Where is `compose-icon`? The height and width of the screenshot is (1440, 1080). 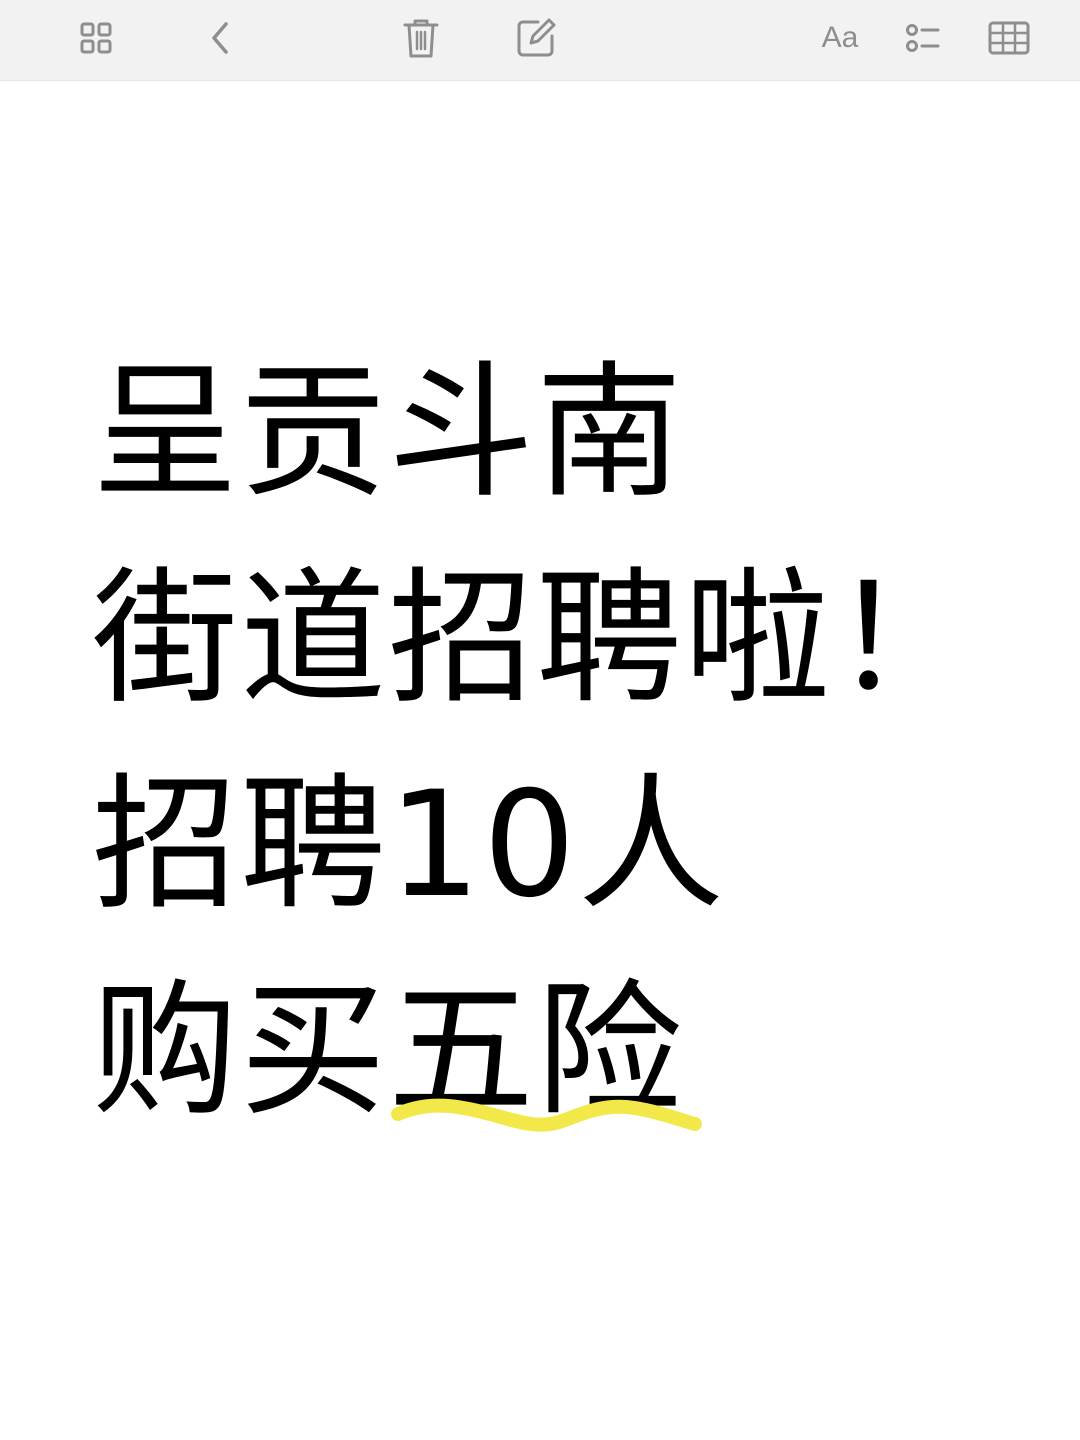
compose-icon is located at coordinates (536, 37).